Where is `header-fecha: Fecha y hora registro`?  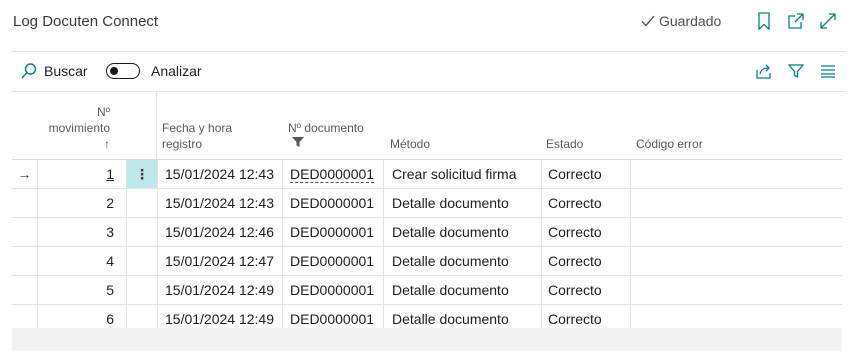
header-fecha: Fecha y hora registro is located at coordinates (197, 136).